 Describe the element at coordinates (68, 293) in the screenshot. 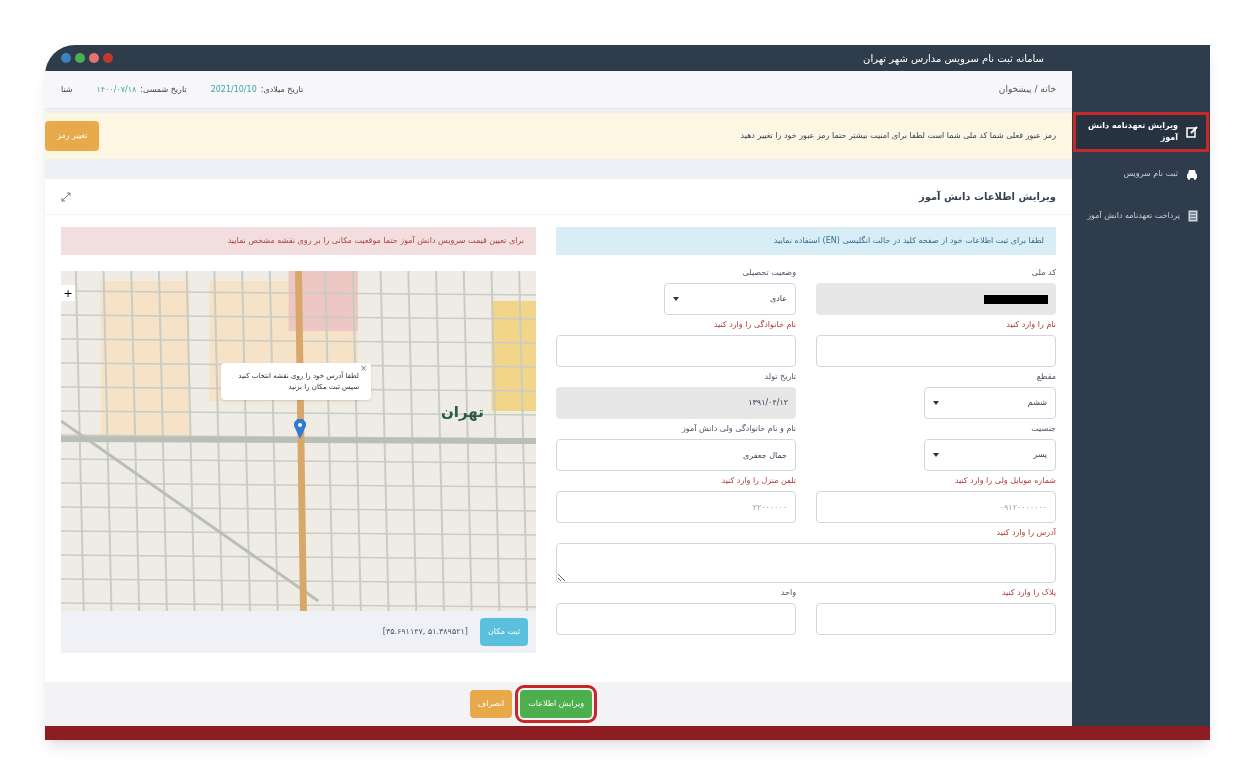

I see `zoom-in-button: +` at that location.